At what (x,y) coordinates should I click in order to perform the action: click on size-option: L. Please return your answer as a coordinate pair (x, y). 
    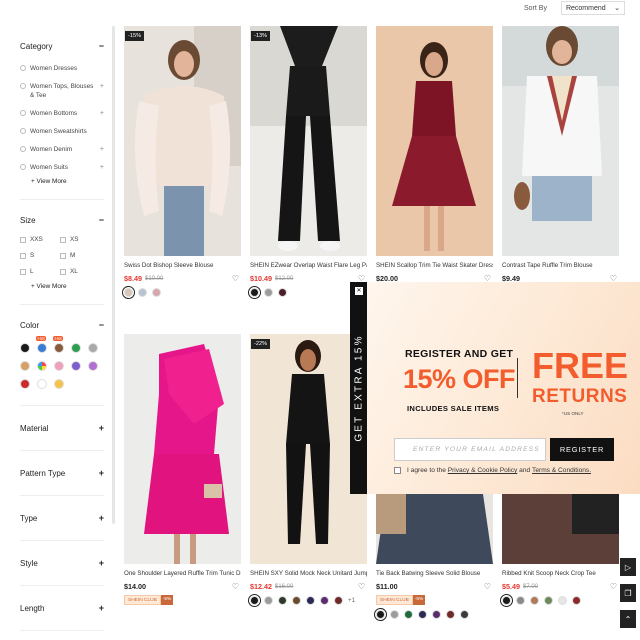
    Looking at the image, I should click on (40, 271).